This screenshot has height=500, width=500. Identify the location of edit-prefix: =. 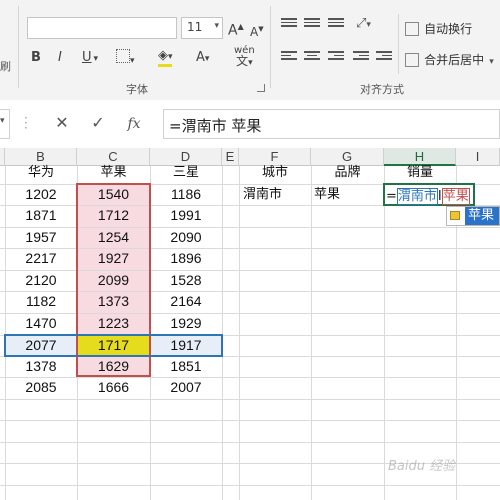
(391, 196).